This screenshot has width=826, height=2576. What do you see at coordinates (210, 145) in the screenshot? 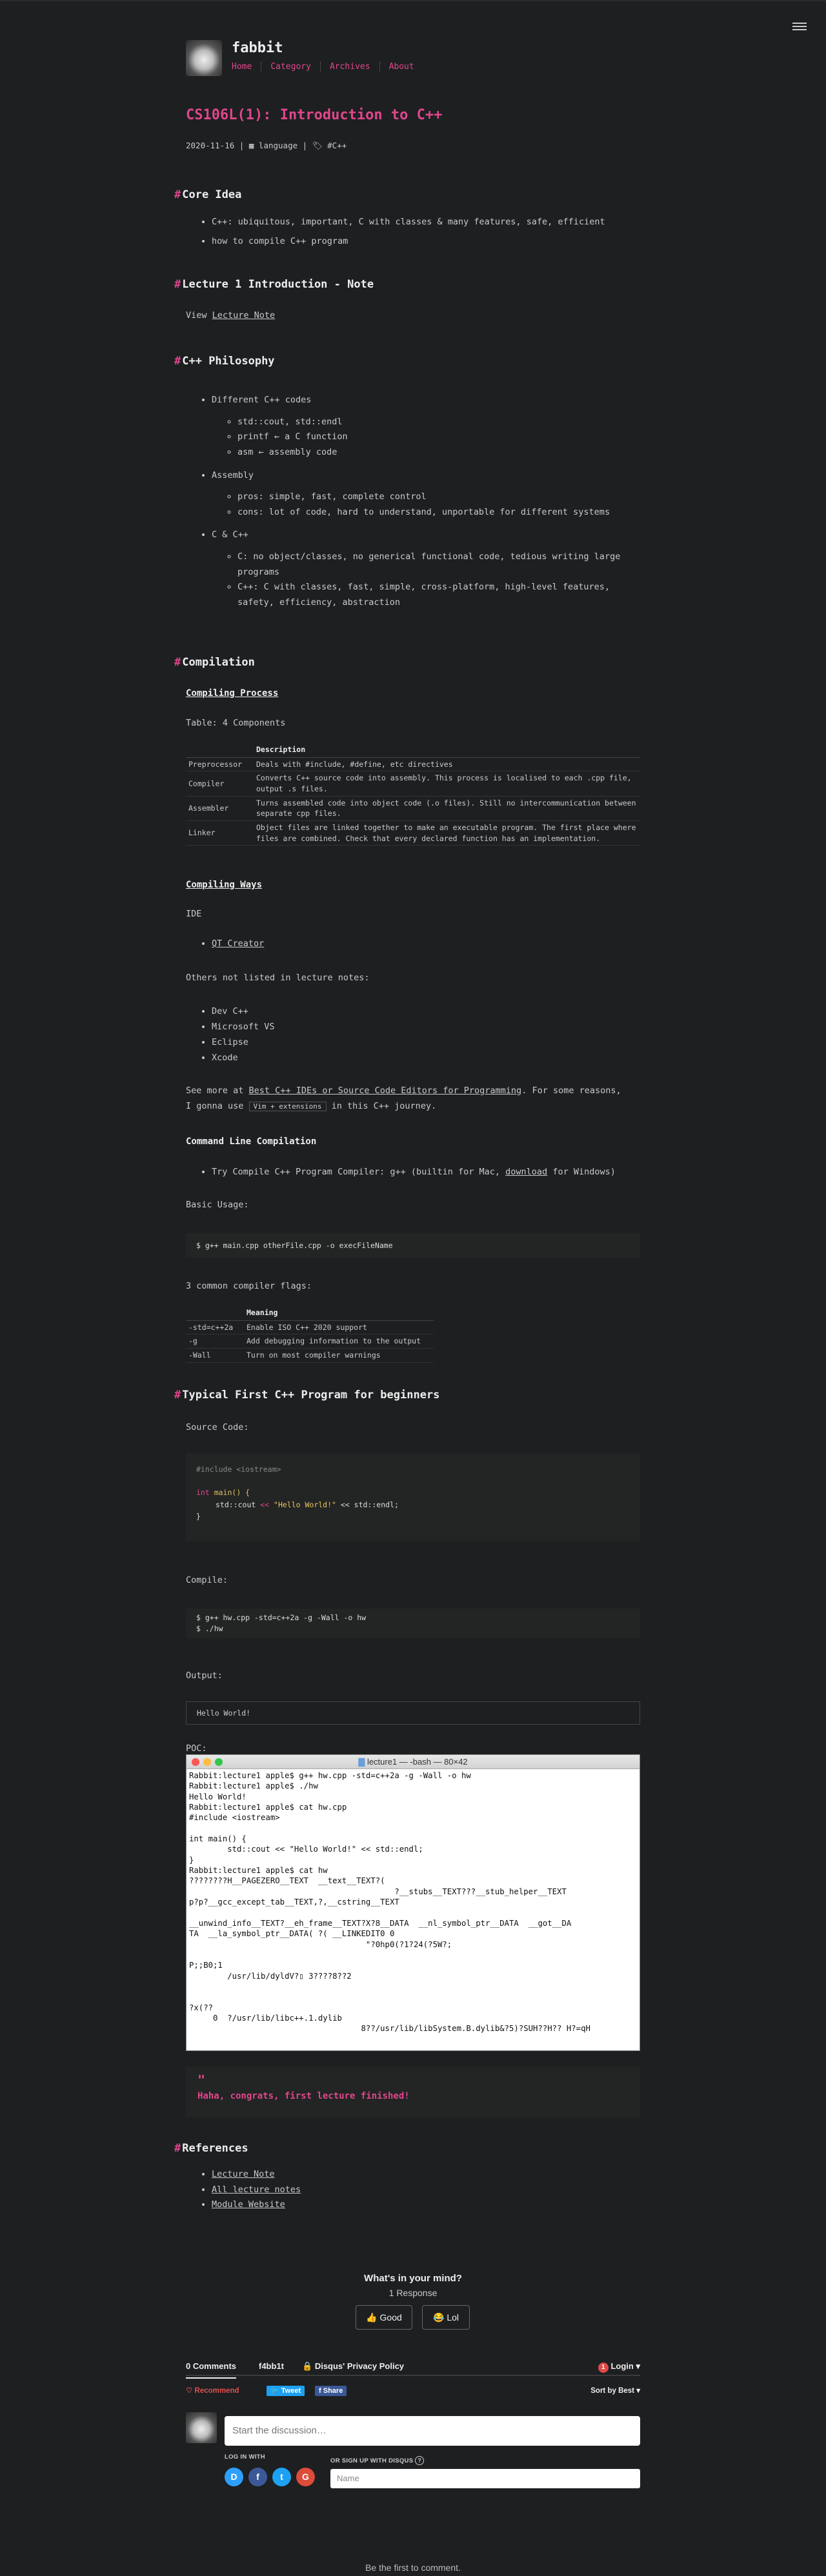
I see `post-date: 2020-11-16` at bounding box center [210, 145].